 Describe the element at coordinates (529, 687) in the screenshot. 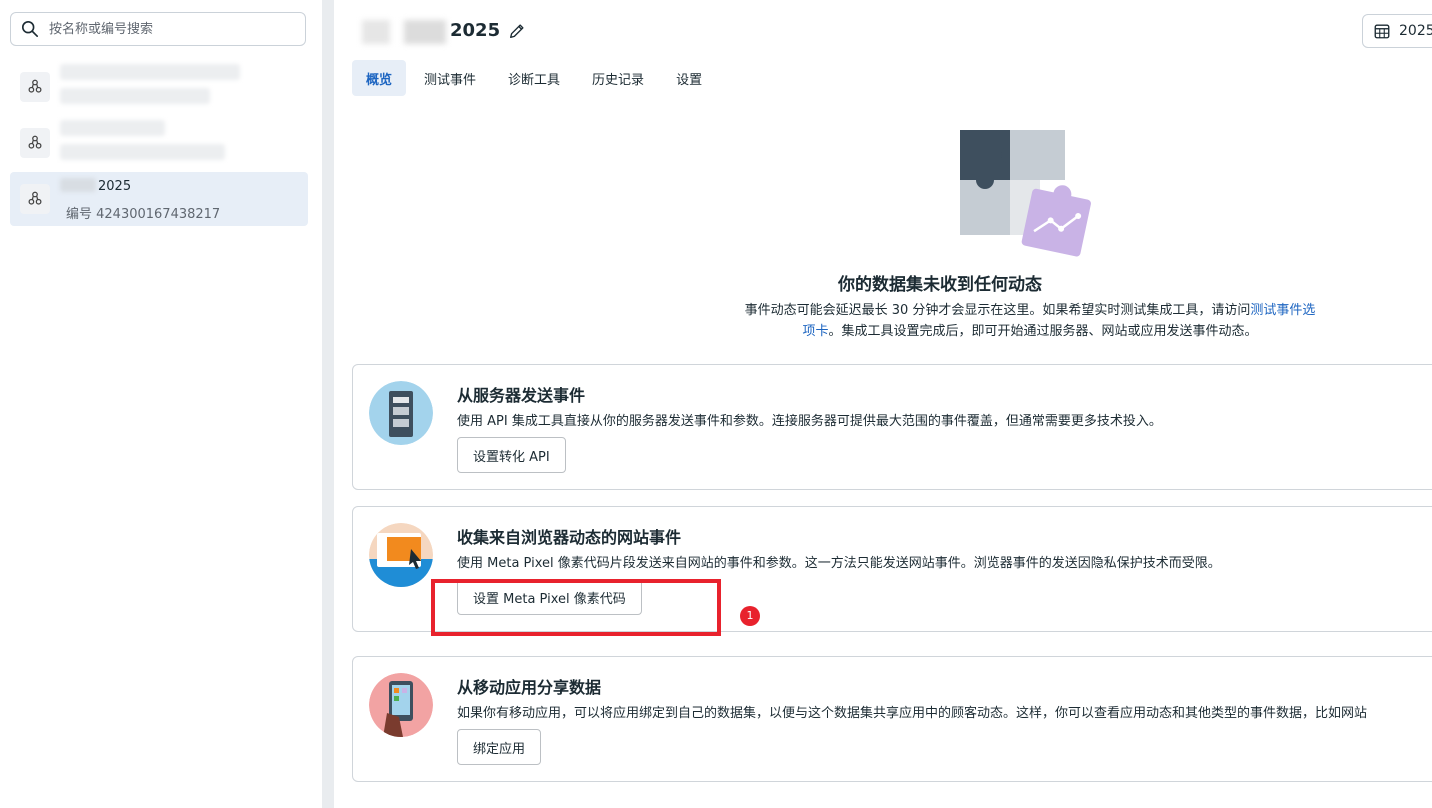

I see `card-title: 从移动应用分享数据` at that location.